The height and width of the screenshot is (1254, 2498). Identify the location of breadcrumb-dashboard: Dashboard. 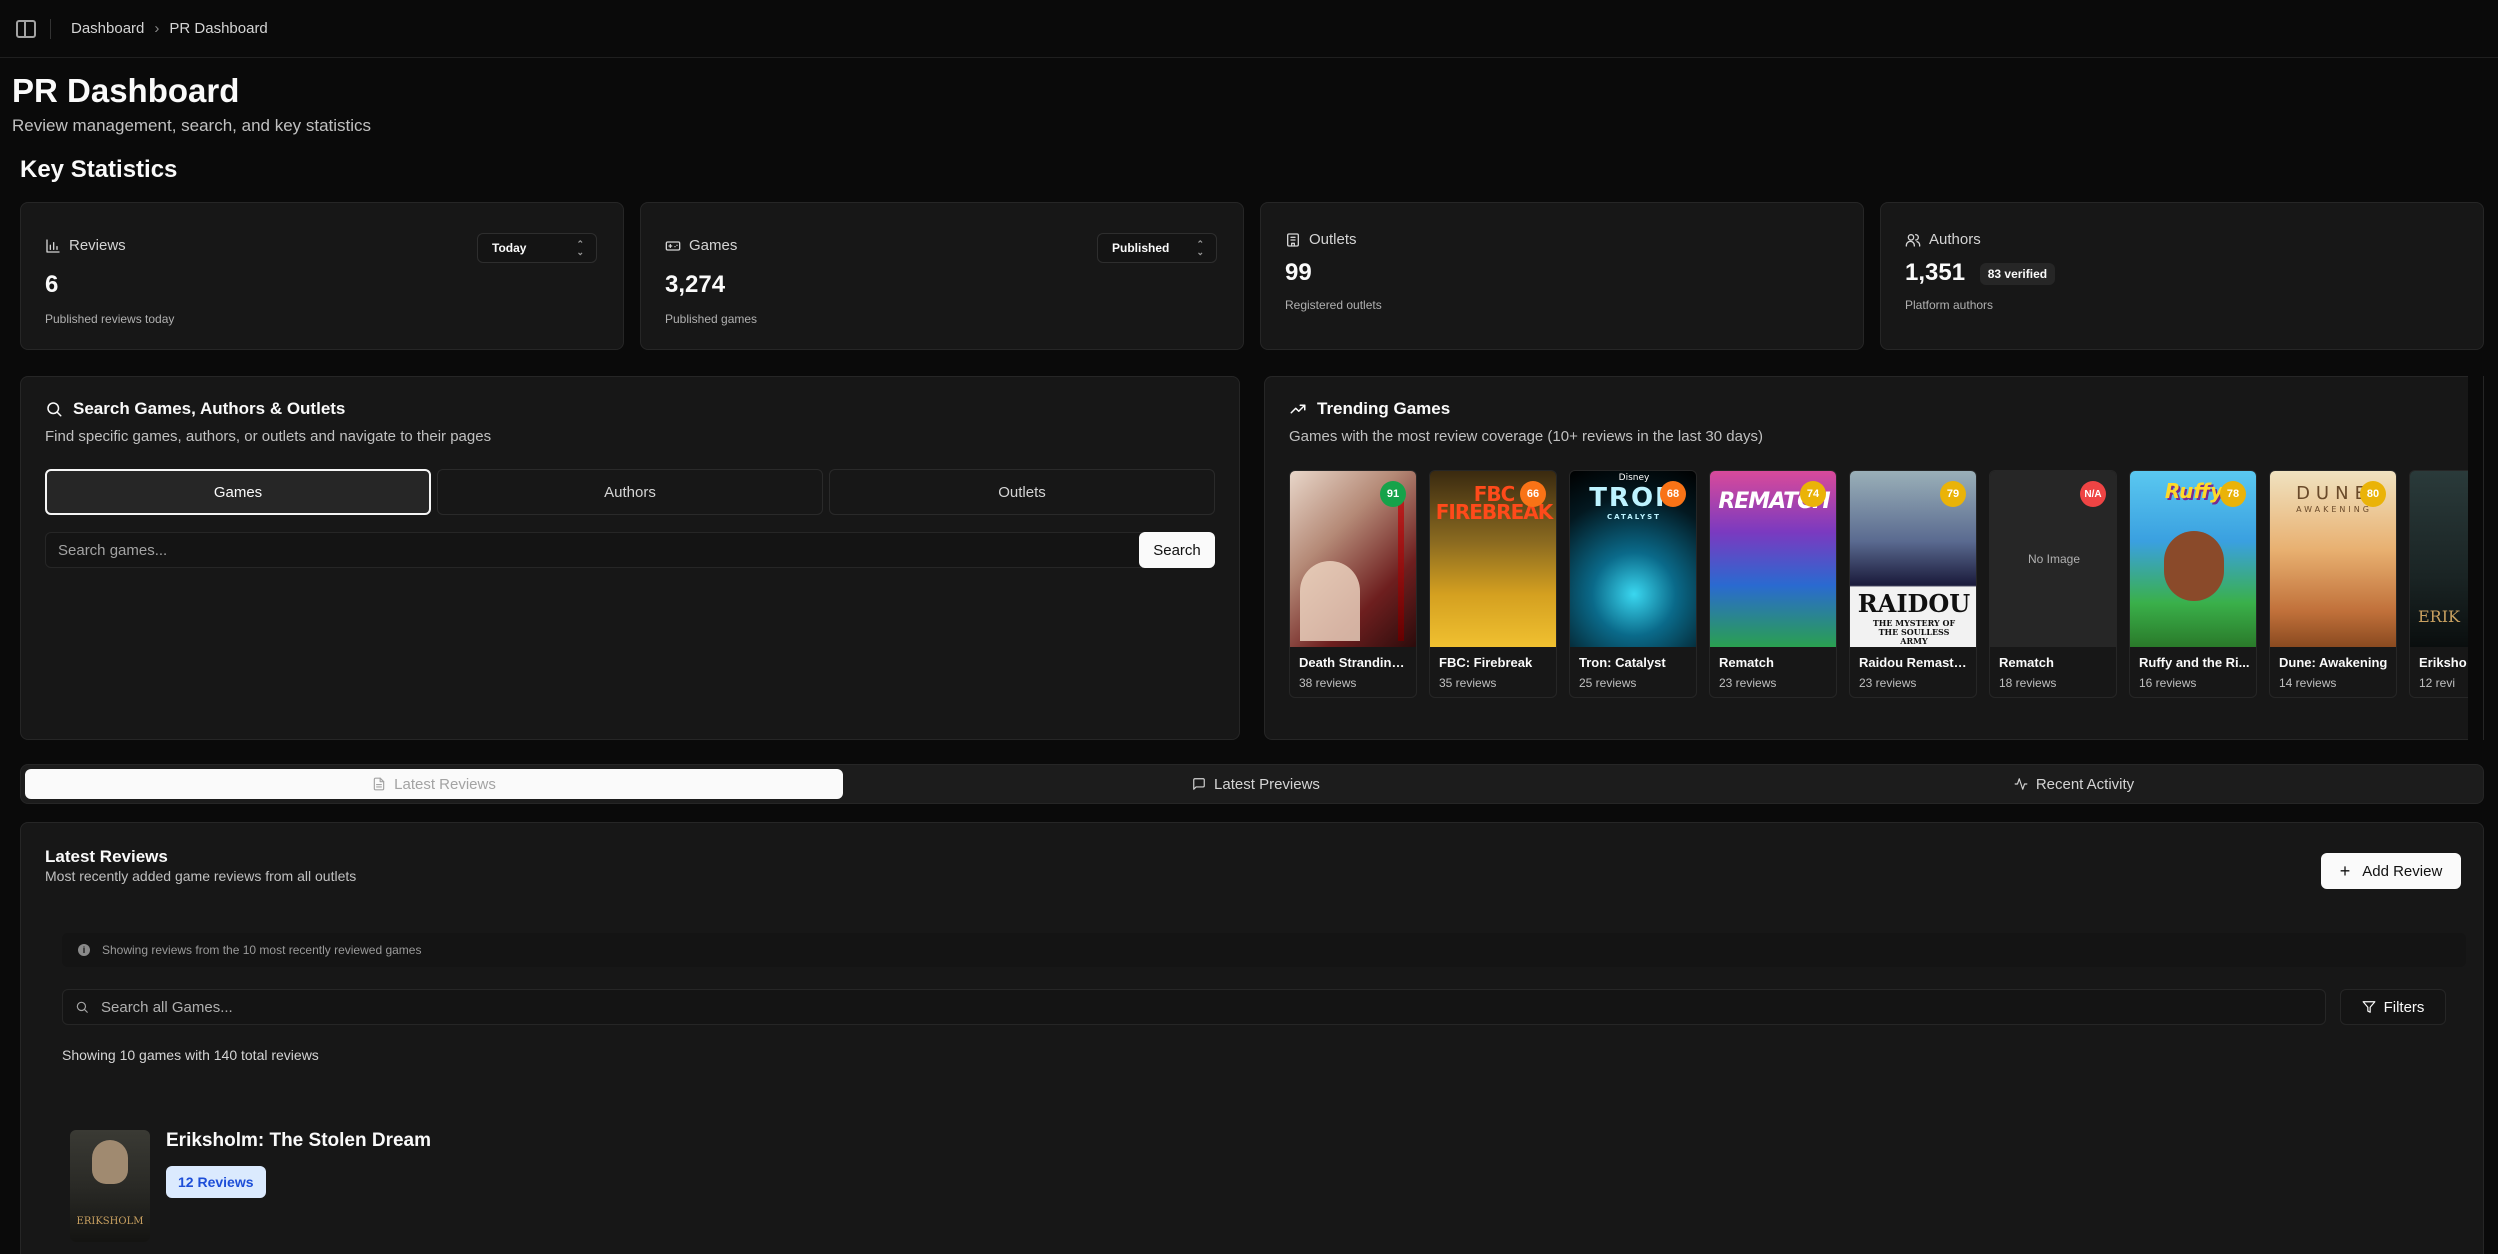
(107, 28).